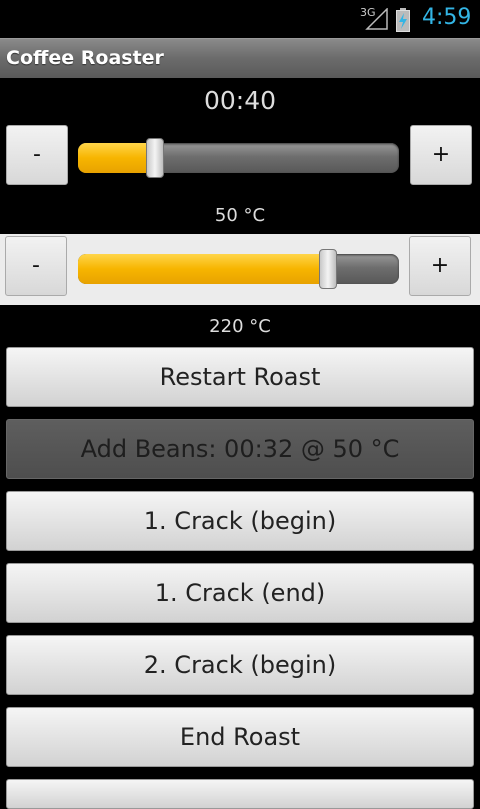  What do you see at coordinates (240, 377) in the screenshot?
I see `restart-roast-button: Restart Roast` at bounding box center [240, 377].